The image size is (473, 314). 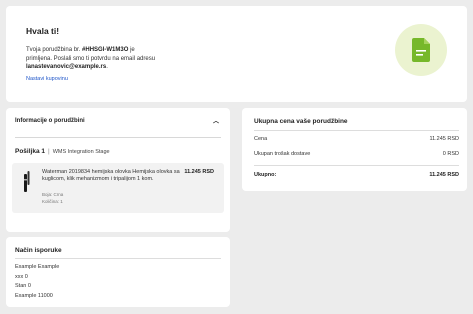 I want to click on thank-you-title: Hvala ti!, so click(x=43, y=31).